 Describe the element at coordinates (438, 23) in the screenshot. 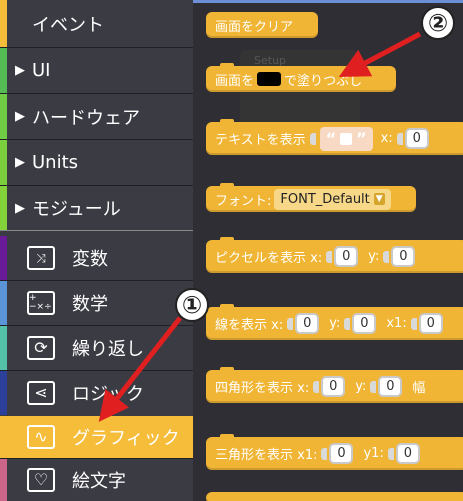

I see `annotation-marker-2: ②` at that location.